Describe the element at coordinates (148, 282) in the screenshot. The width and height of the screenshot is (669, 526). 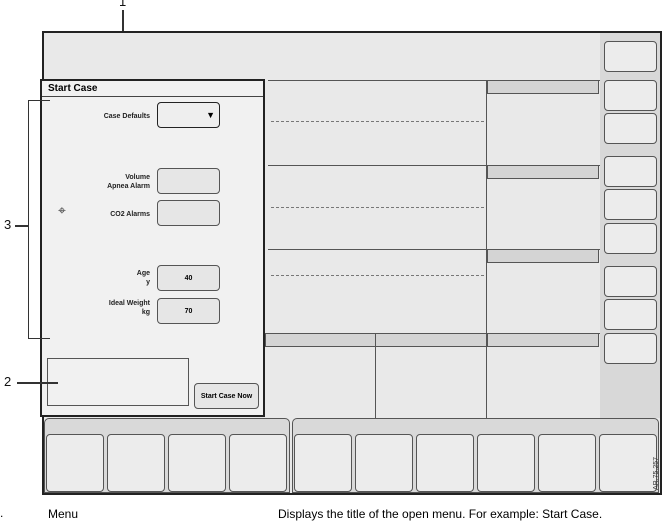
I see `age-unit: y` at that location.